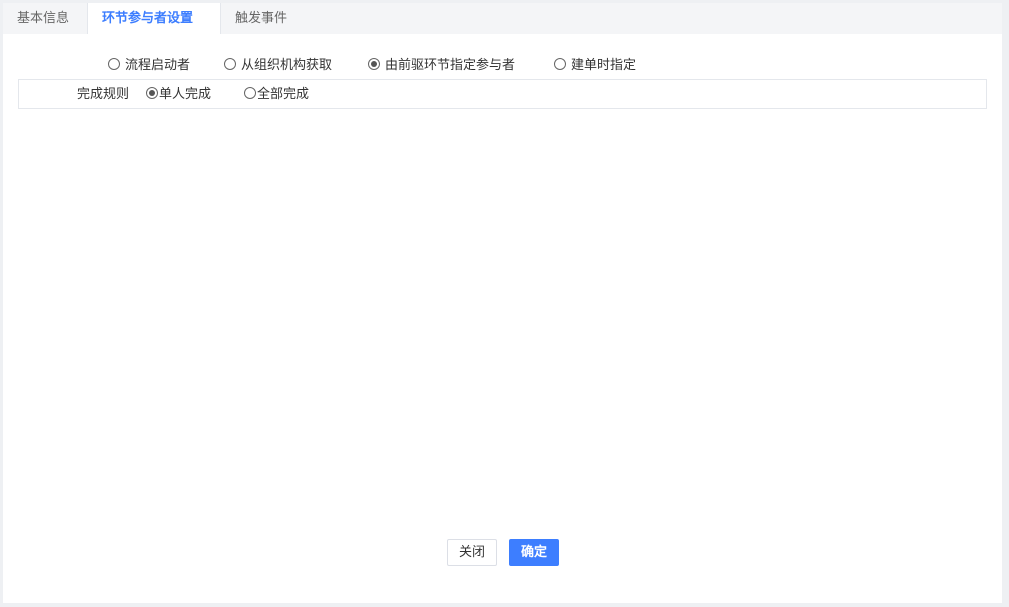 This screenshot has width=1009, height=607. Describe the element at coordinates (283, 94) in the screenshot. I see `radio-option-label: 全部完成` at that location.